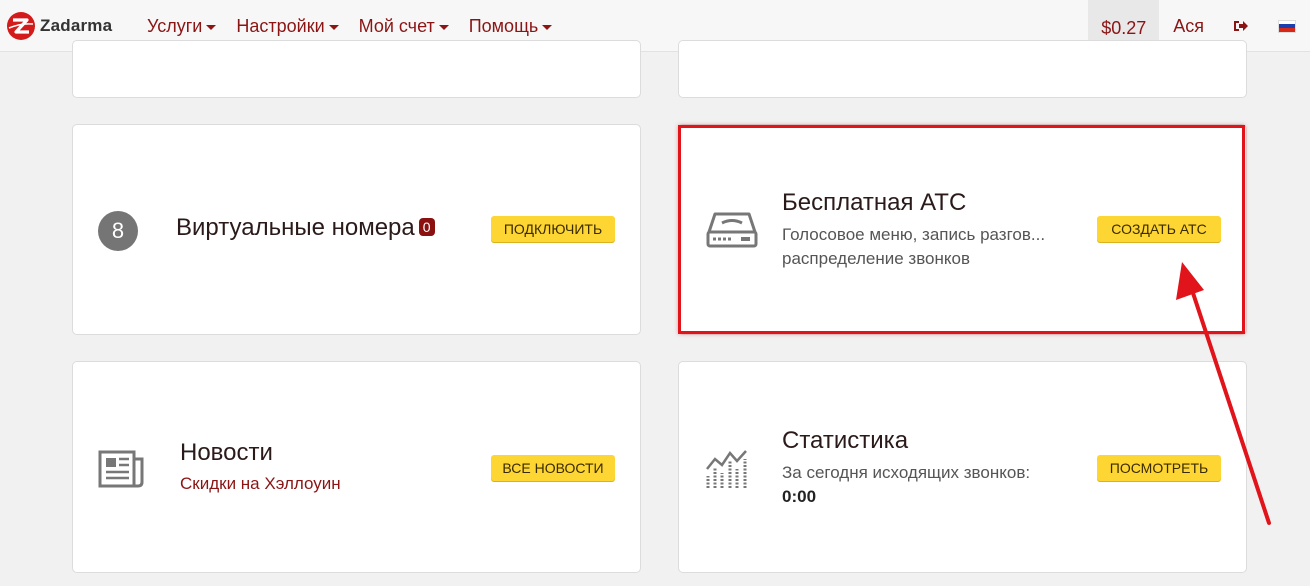 This screenshot has width=1310, height=586. What do you see at coordinates (799, 496) in the screenshot?
I see `statistics-value: 0:00` at bounding box center [799, 496].